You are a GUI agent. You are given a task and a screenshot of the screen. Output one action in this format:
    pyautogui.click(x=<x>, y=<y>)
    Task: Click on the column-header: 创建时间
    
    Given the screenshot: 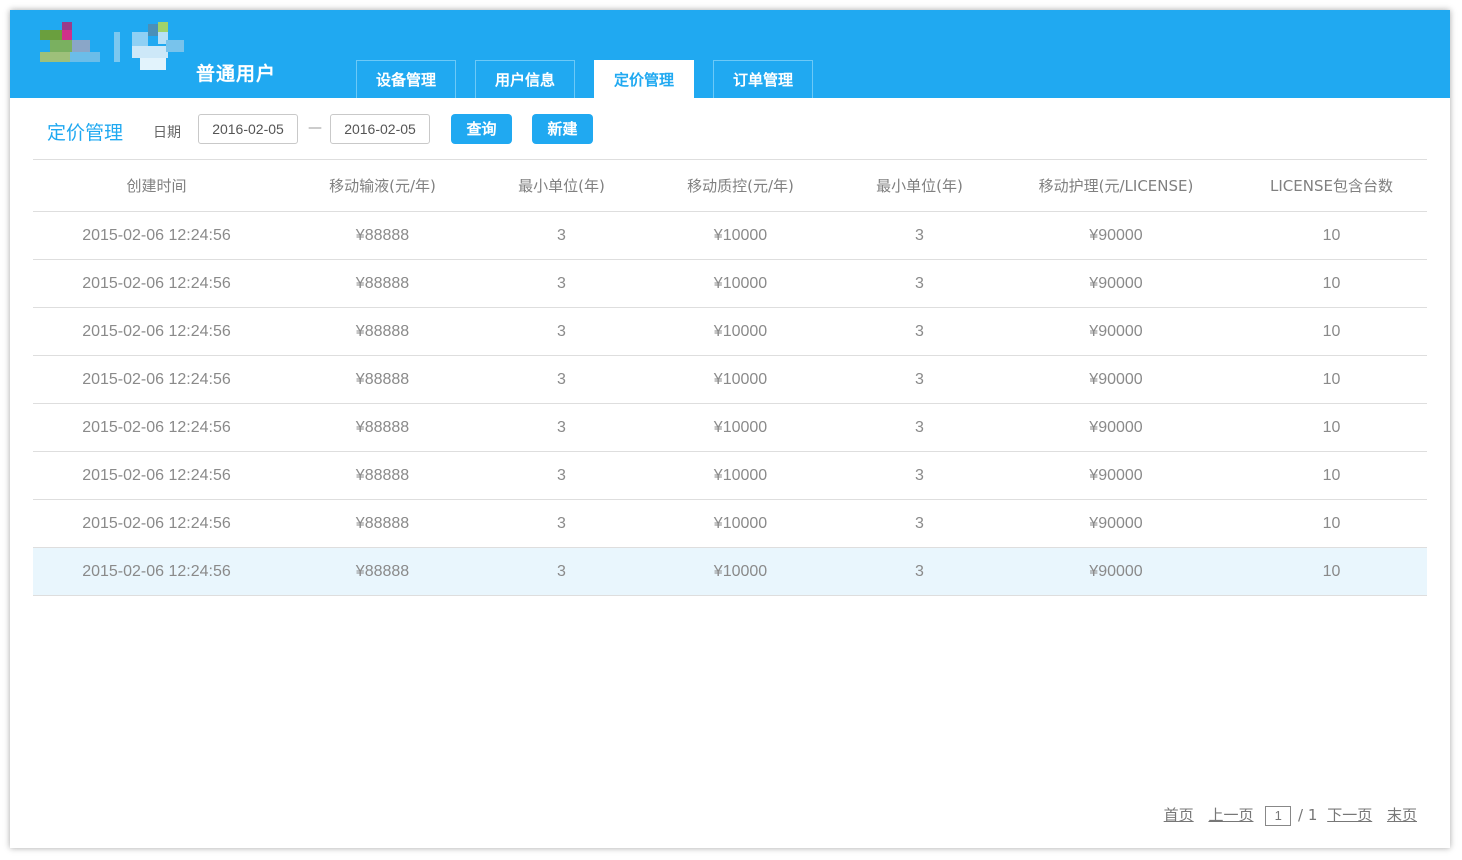 What is the action you would take?
    pyautogui.click(x=156, y=185)
    